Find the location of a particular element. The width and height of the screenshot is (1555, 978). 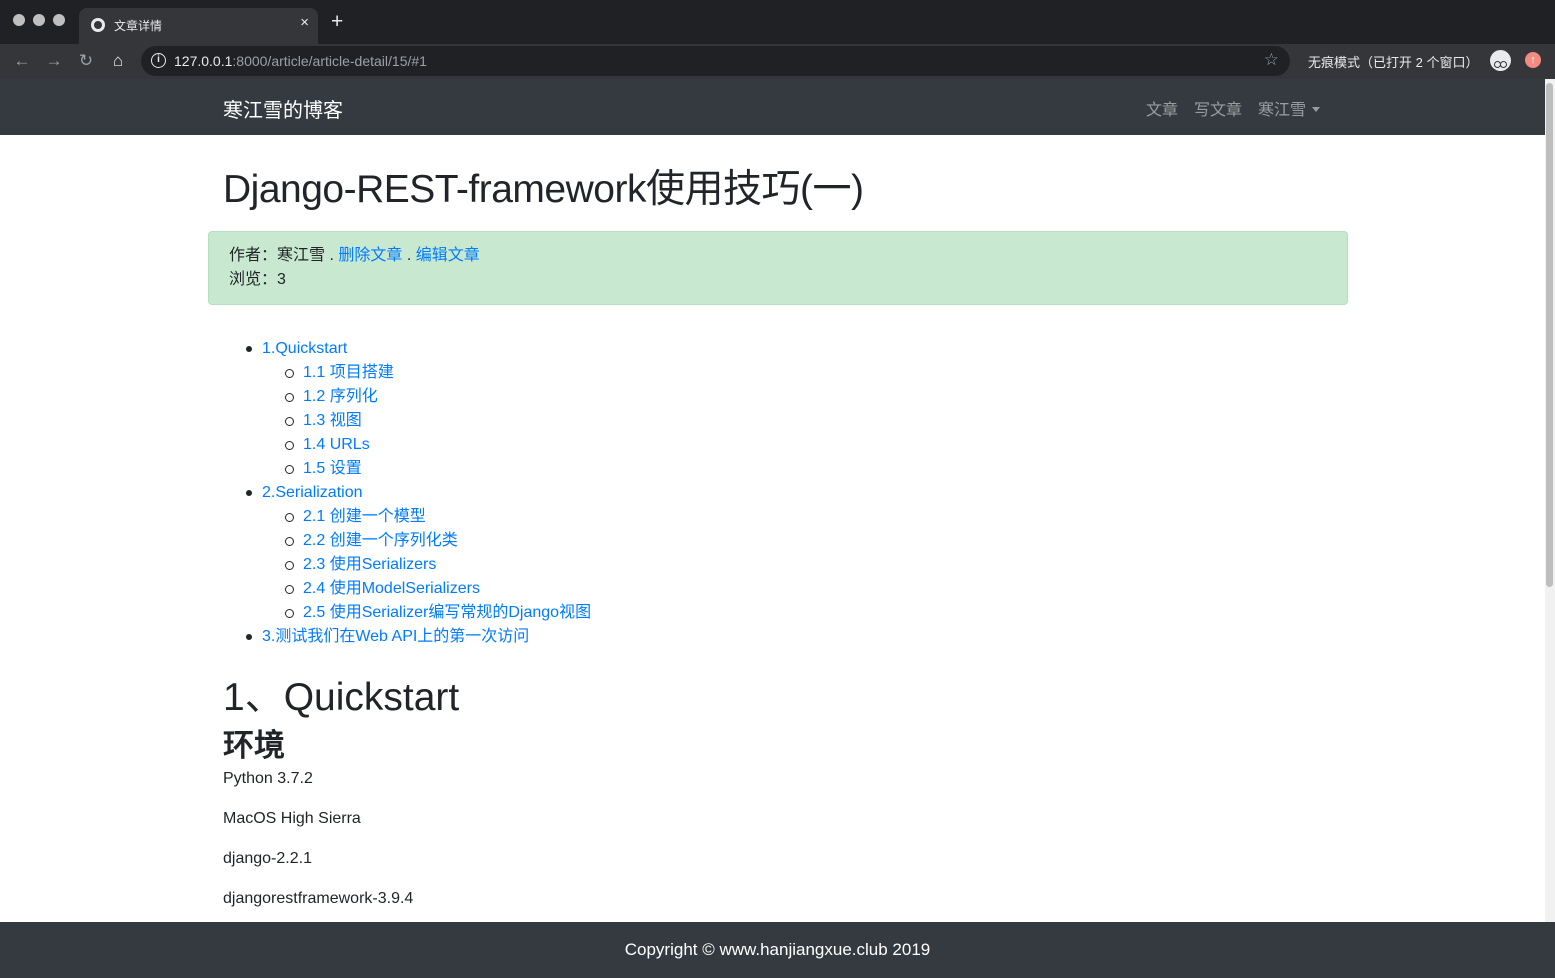

toc-subitem: 2.3 使用Serializers is located at coordinates (407, 565).